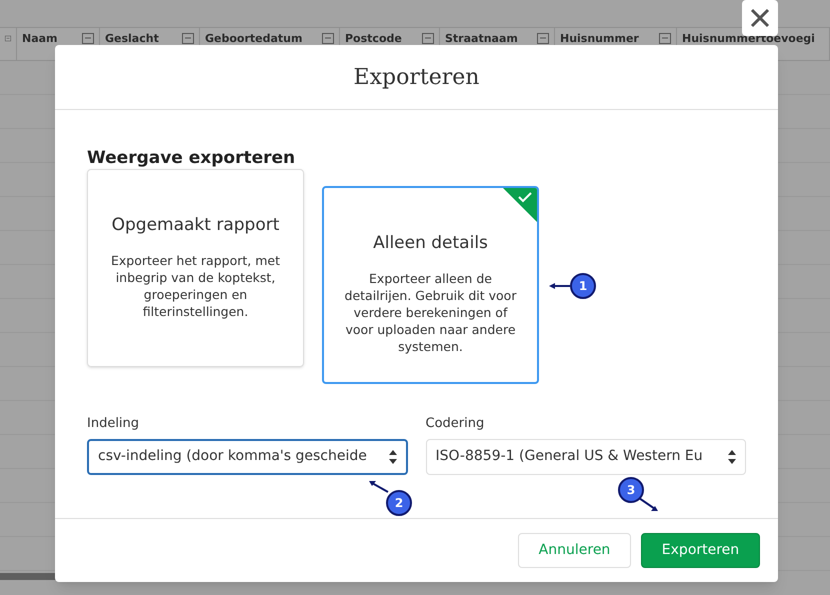 This screenshot has height=595, width=830. I want to click on field-label: Indeling, so click(113, 424).